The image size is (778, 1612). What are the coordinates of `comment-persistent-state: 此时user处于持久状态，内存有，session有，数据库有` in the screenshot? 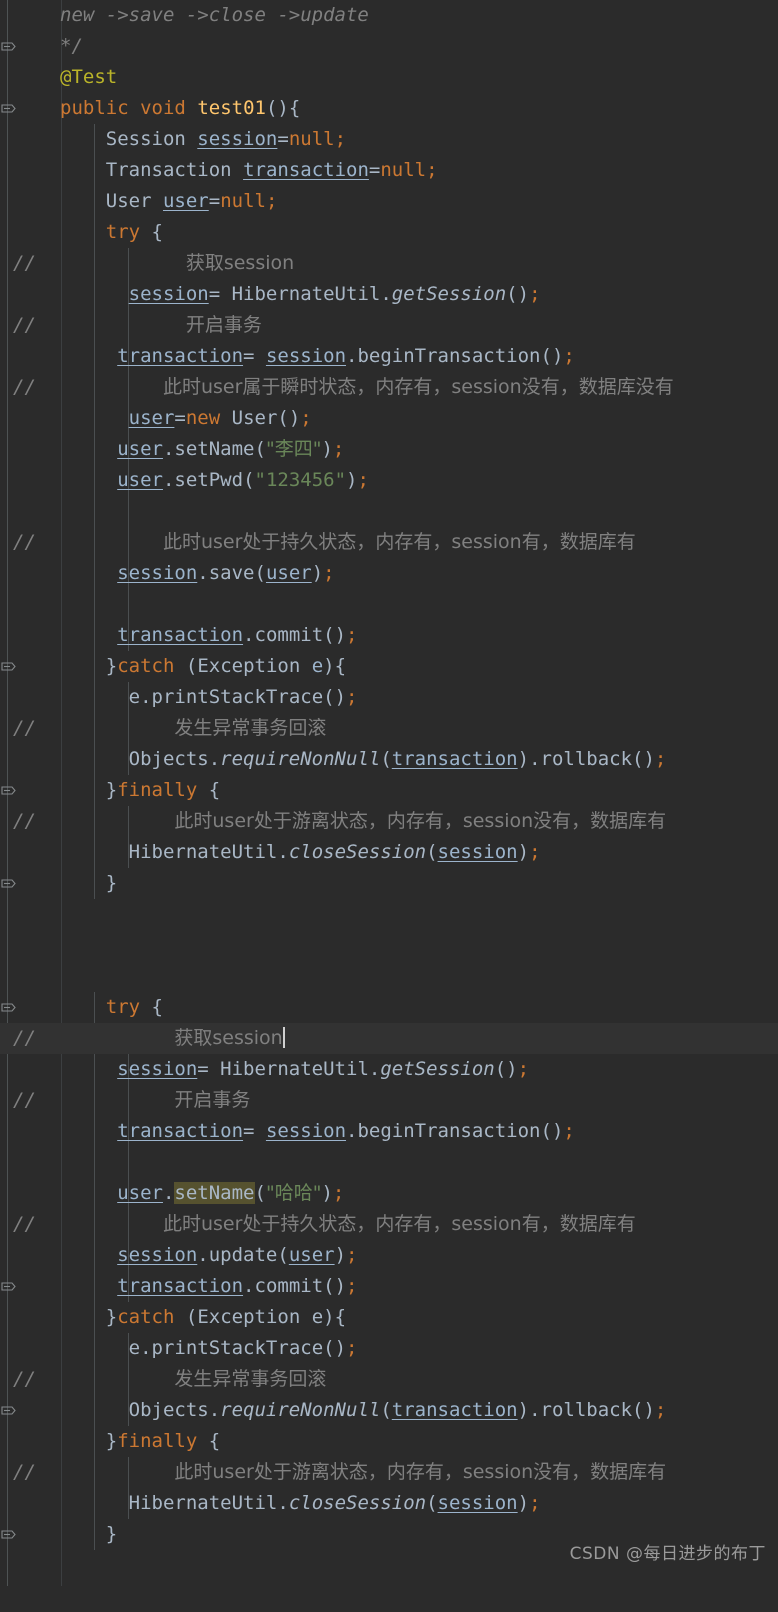 It's located at (399, 1224).